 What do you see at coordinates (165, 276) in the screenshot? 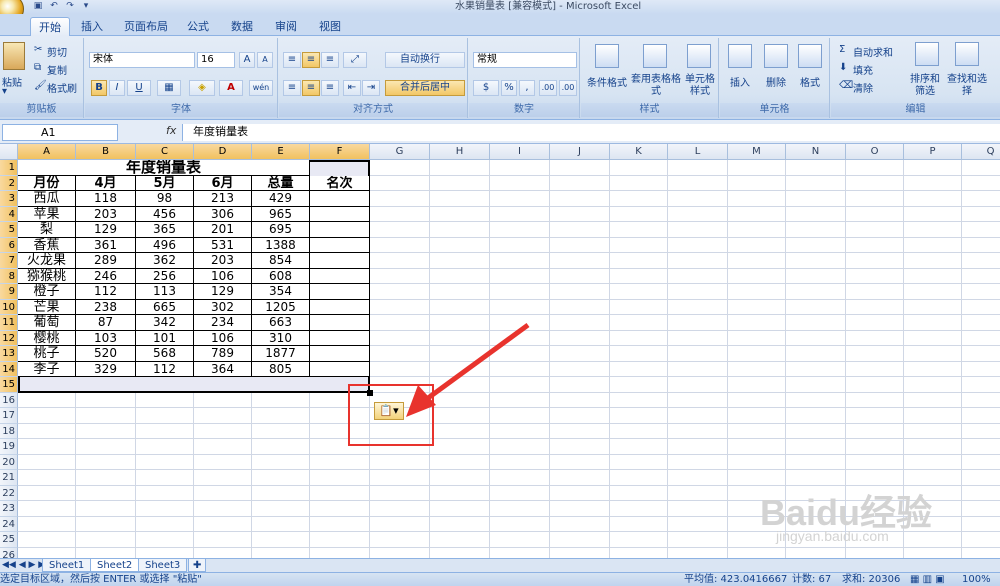
I see `table-cell: 256` at bounding box center [165, 276].